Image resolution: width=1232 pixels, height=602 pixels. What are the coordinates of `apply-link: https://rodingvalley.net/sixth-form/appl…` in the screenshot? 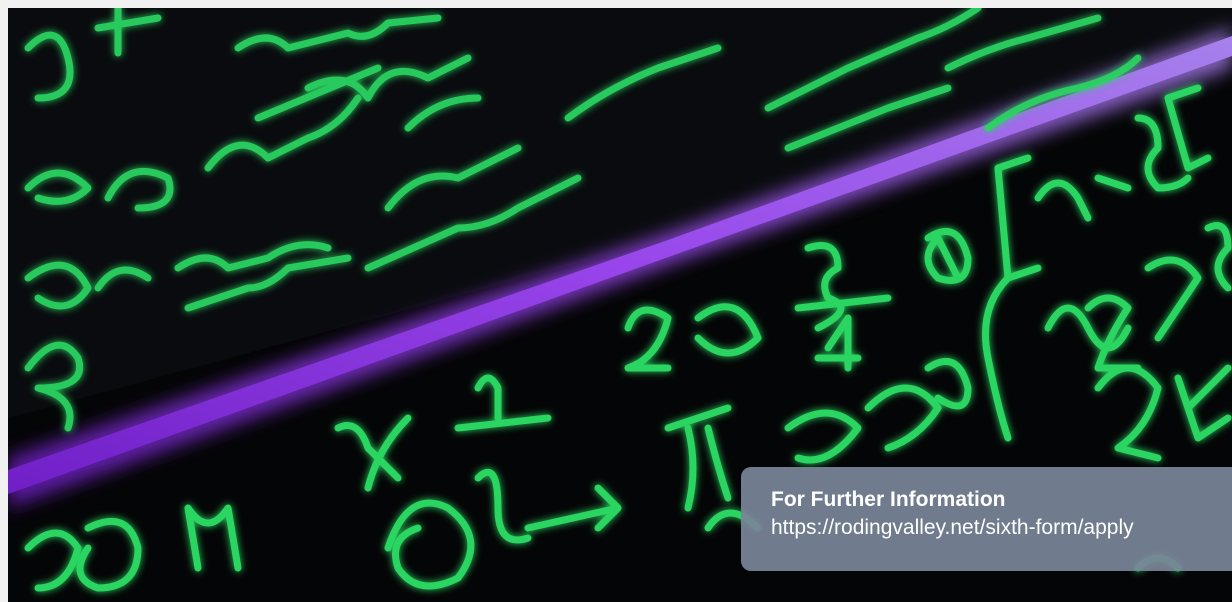 It's located at (1001, 528).